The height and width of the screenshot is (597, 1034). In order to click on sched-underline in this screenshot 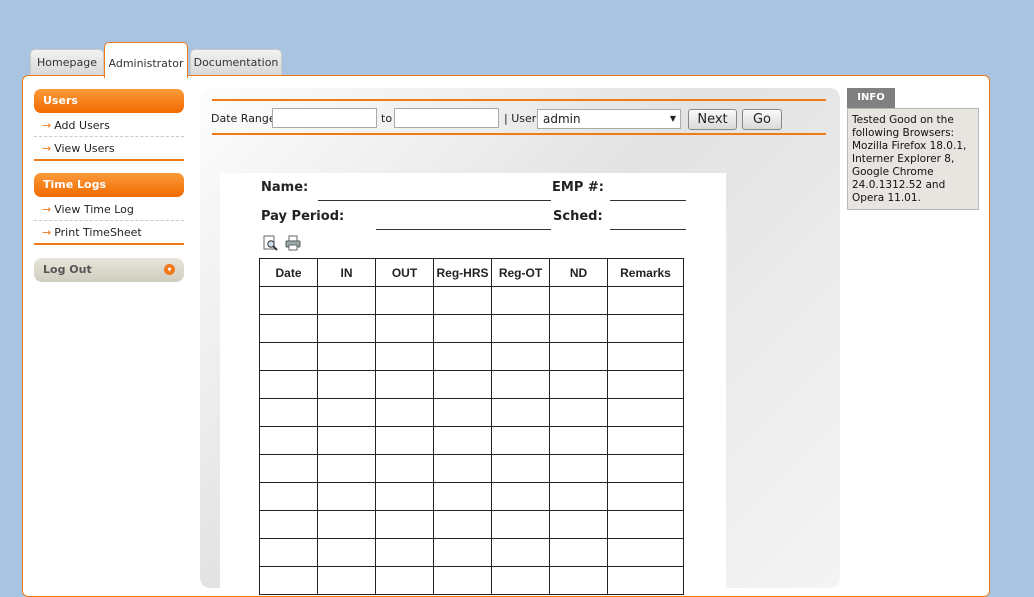, I will do `click(648, 229)`.